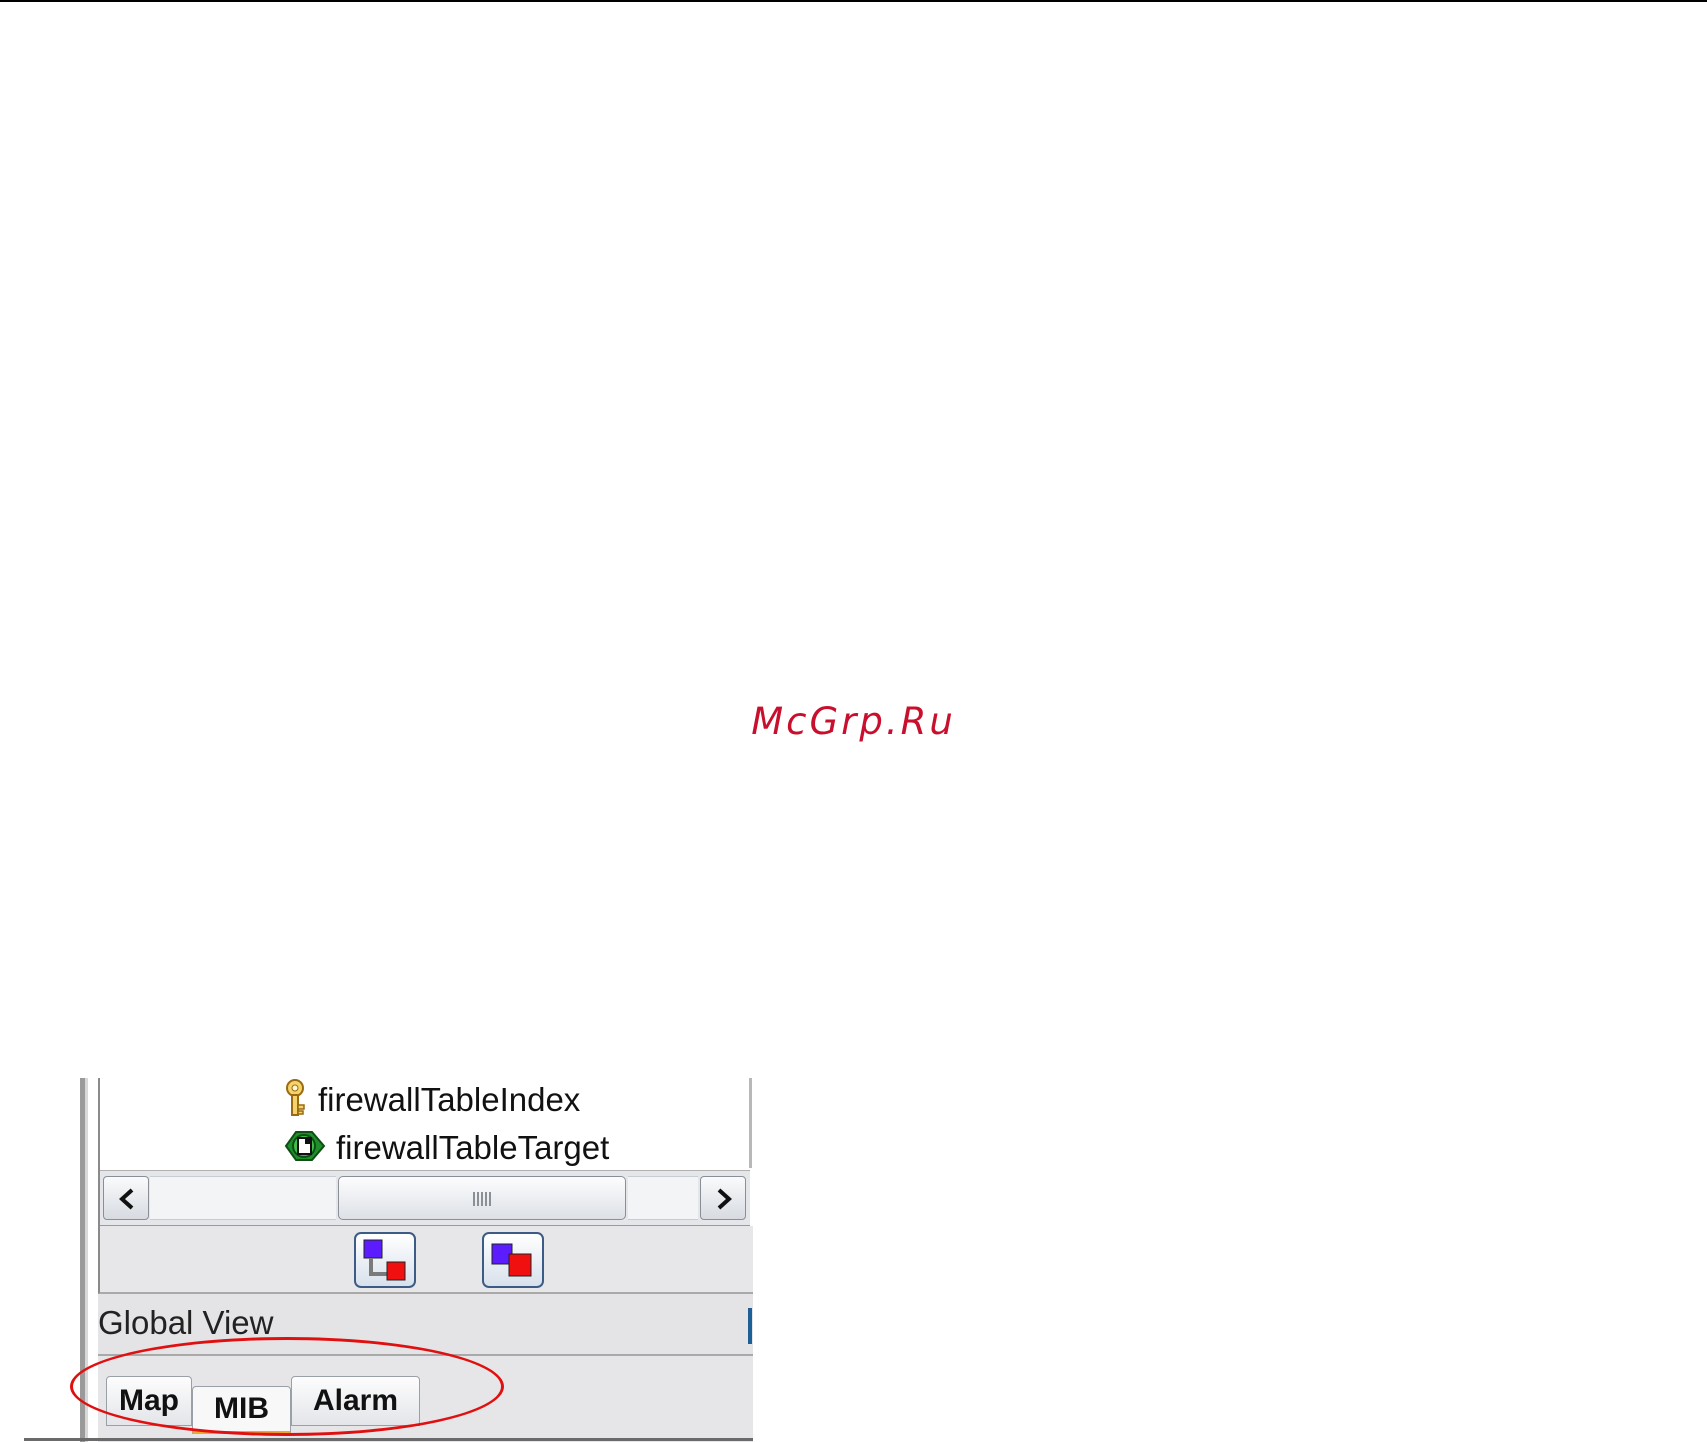  What do you see at coordinates (186, 1322) in the screenshot?
I see `global-view-title: Global View` at bounding box center [186, 1322].